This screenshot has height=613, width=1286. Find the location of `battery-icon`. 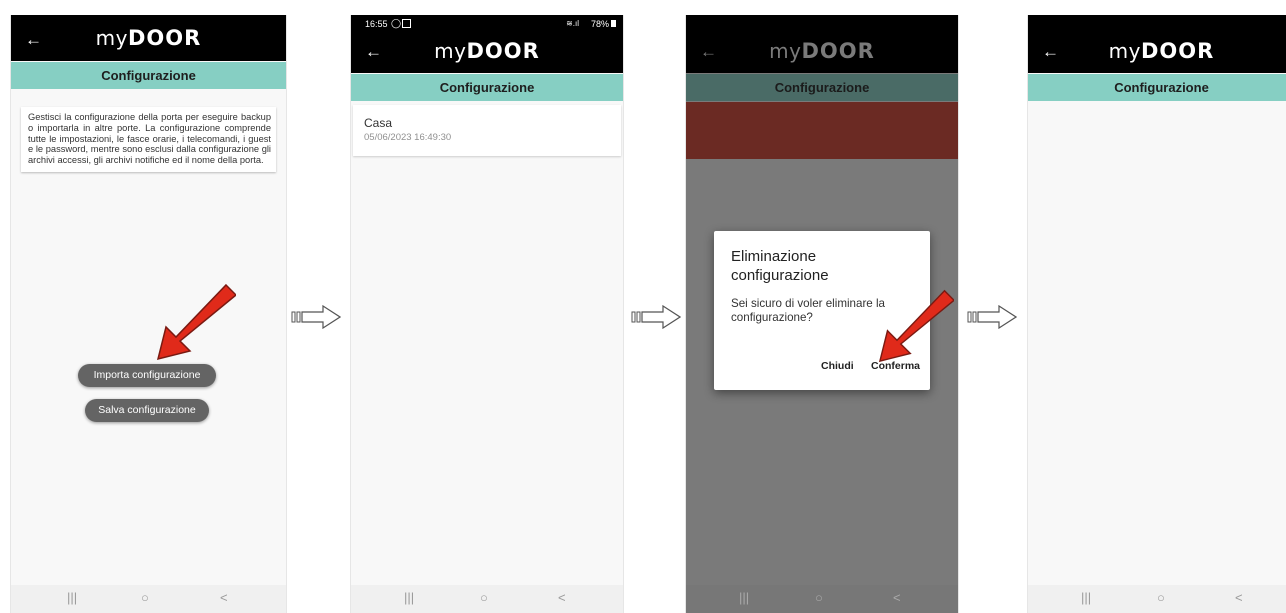

battery-icon is located at coordinates (613, 23).